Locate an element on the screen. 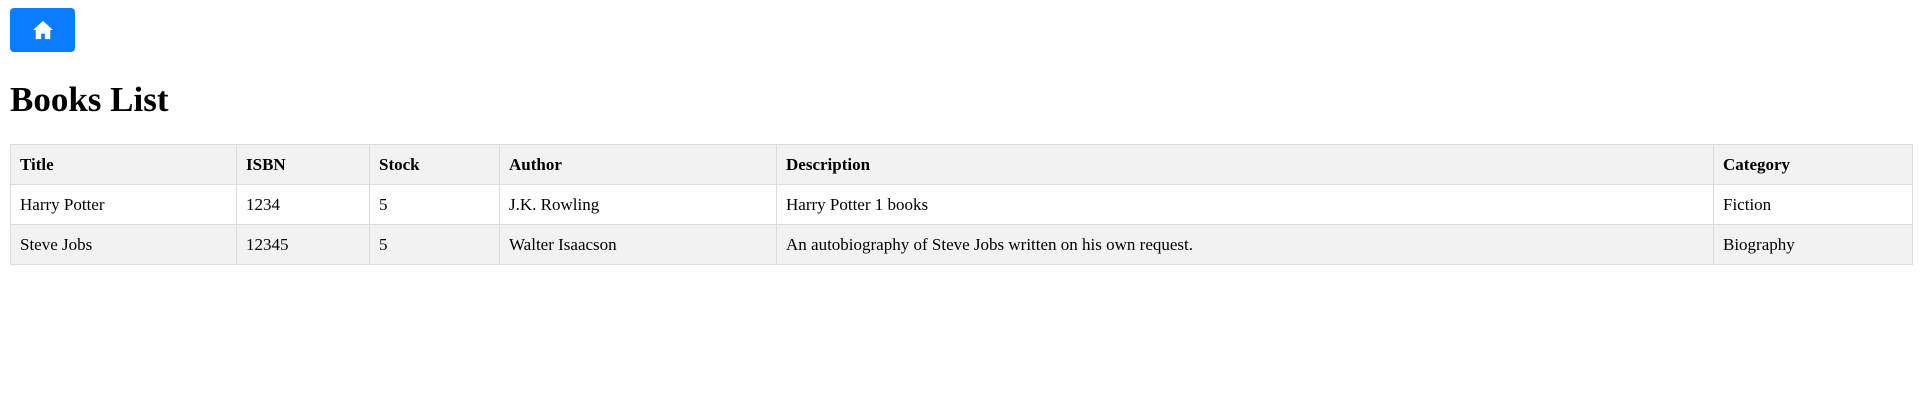  cell-description: Harry Potter 1 books is located at coordinates (1245, 204).